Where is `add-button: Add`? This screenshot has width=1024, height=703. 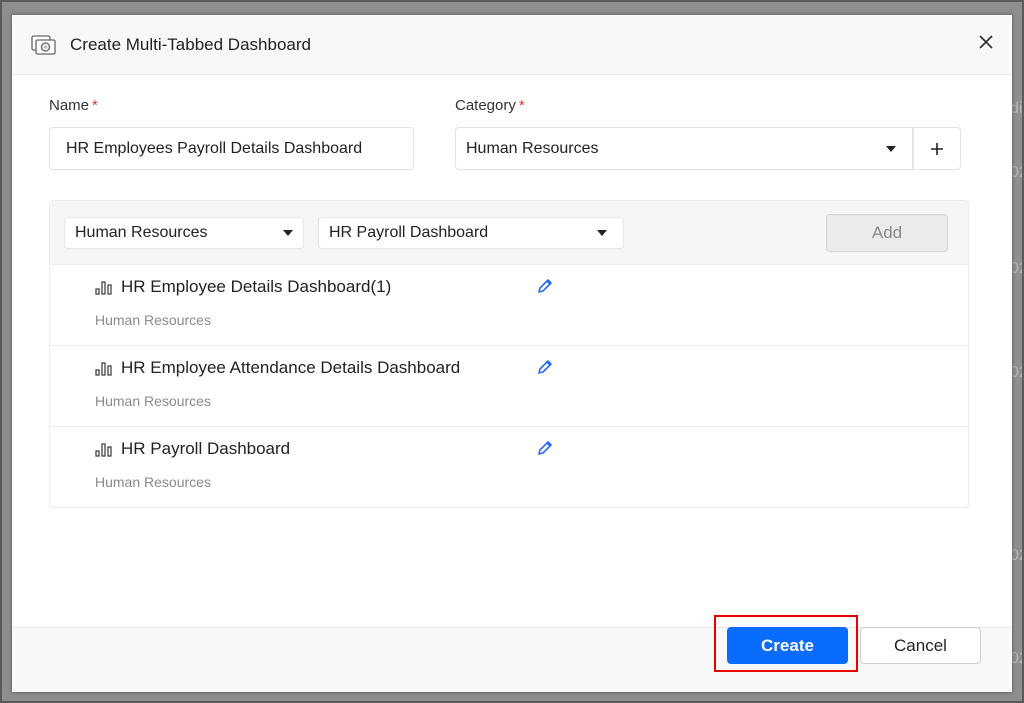
add-button: Add is located at coordinates (887, 233).